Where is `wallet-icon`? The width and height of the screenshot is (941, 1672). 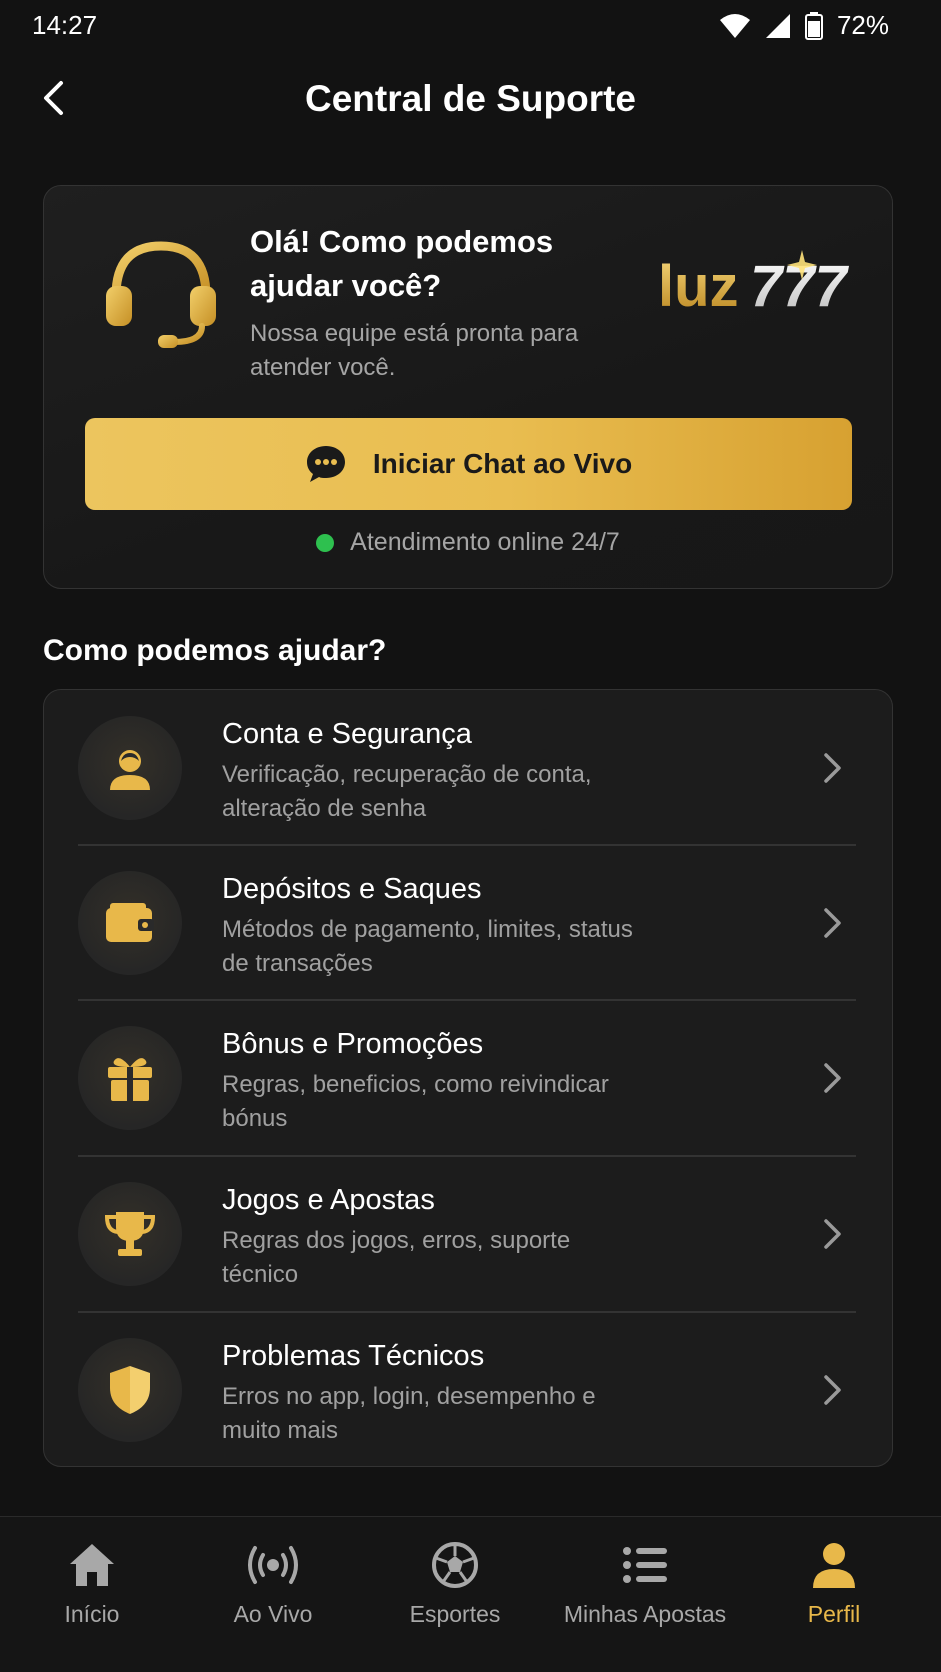 wallet-icon is located at coordinates (130, 922).